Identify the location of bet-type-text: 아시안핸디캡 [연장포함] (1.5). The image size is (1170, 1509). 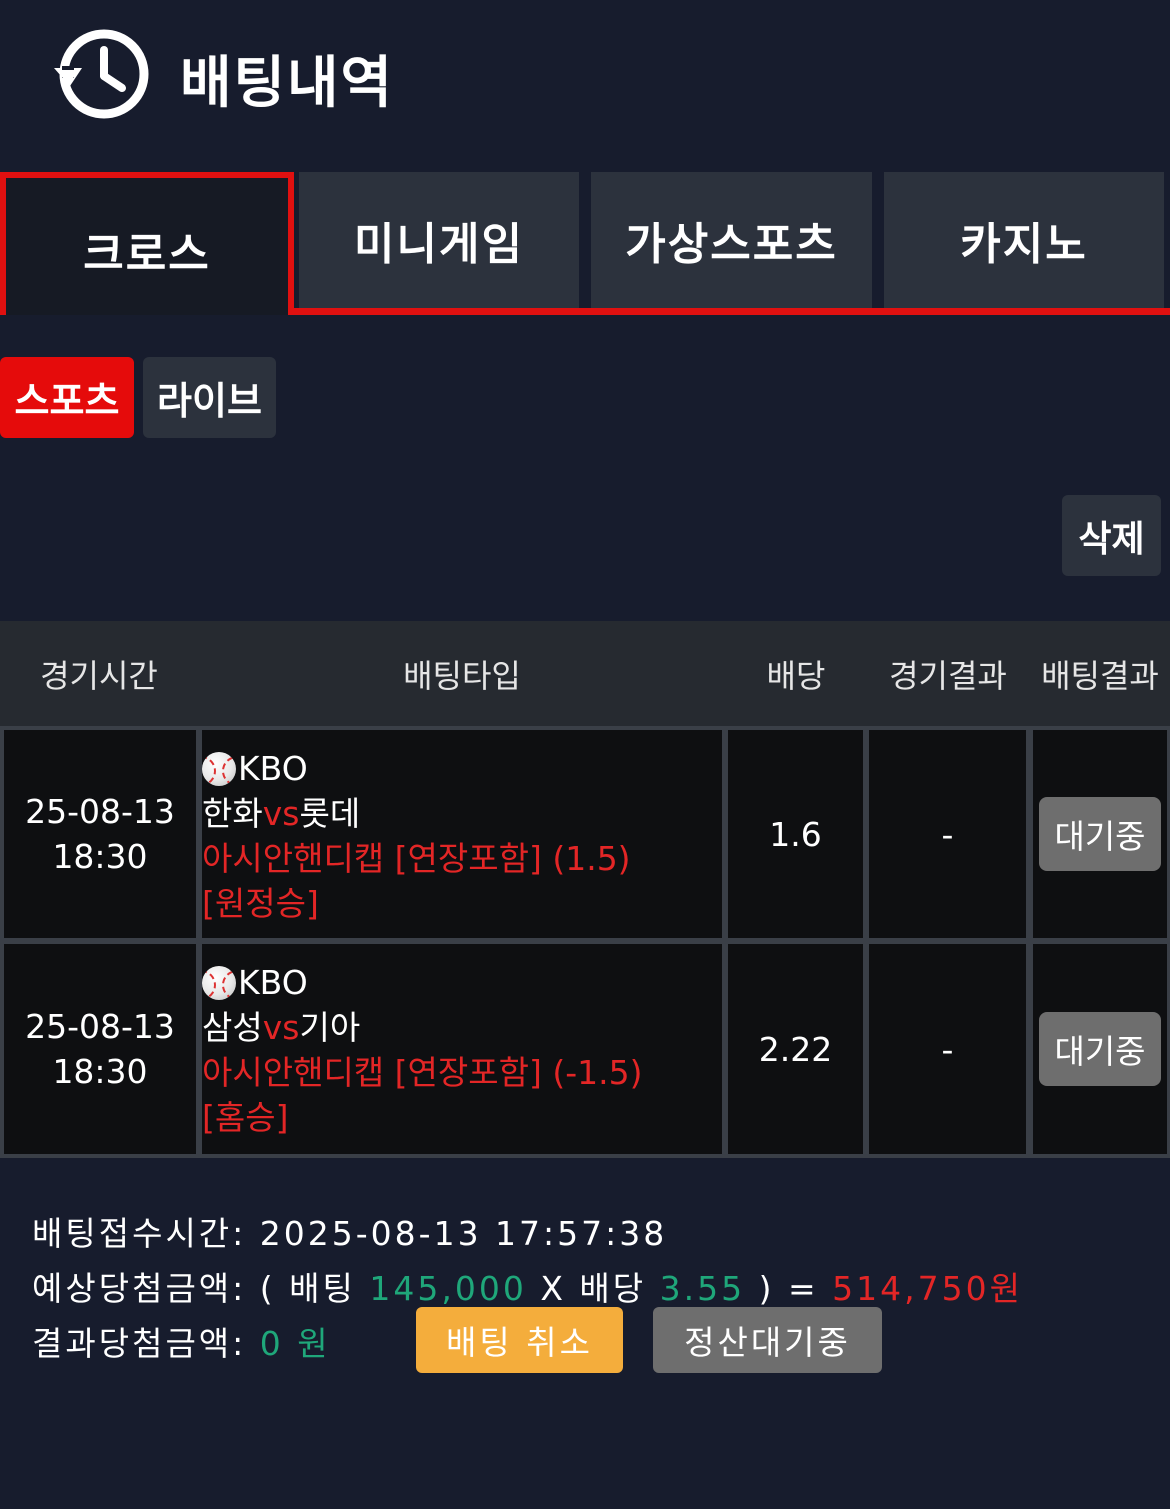
(416, 858).